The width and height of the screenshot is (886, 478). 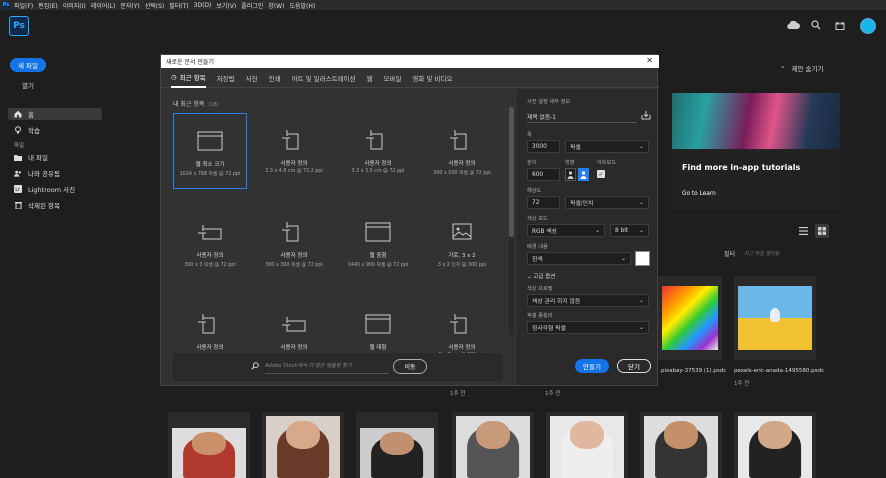 I want to click on recent-file-name: pixabay-37539 (1).psdc, so click(x=693, y=371).